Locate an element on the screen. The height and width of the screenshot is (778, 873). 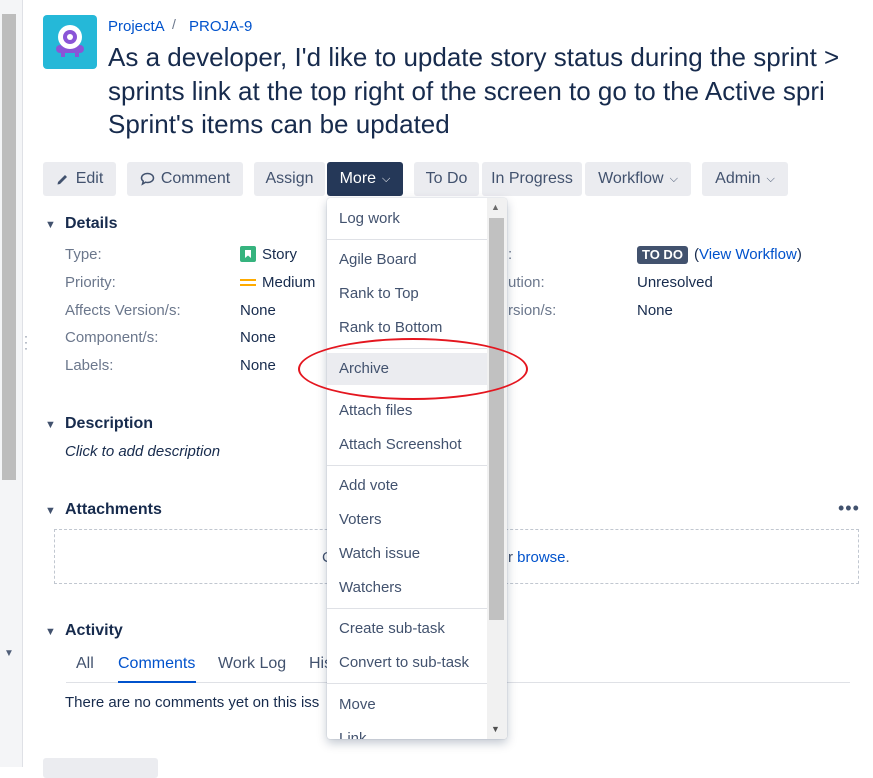
view-workflow-link: View Workflow is located at coordinates (748, 254).